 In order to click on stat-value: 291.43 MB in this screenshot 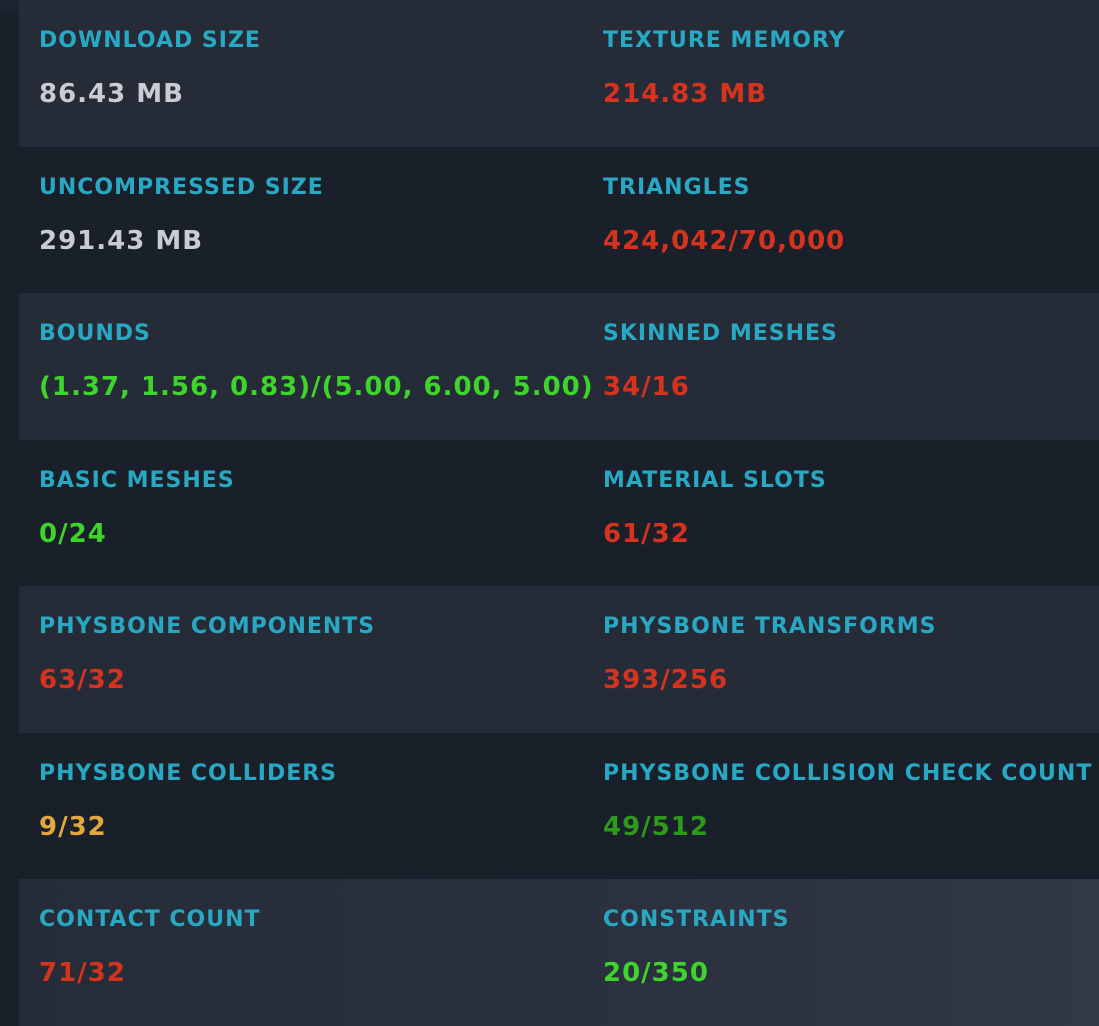, I will do `click(121, 240)`.